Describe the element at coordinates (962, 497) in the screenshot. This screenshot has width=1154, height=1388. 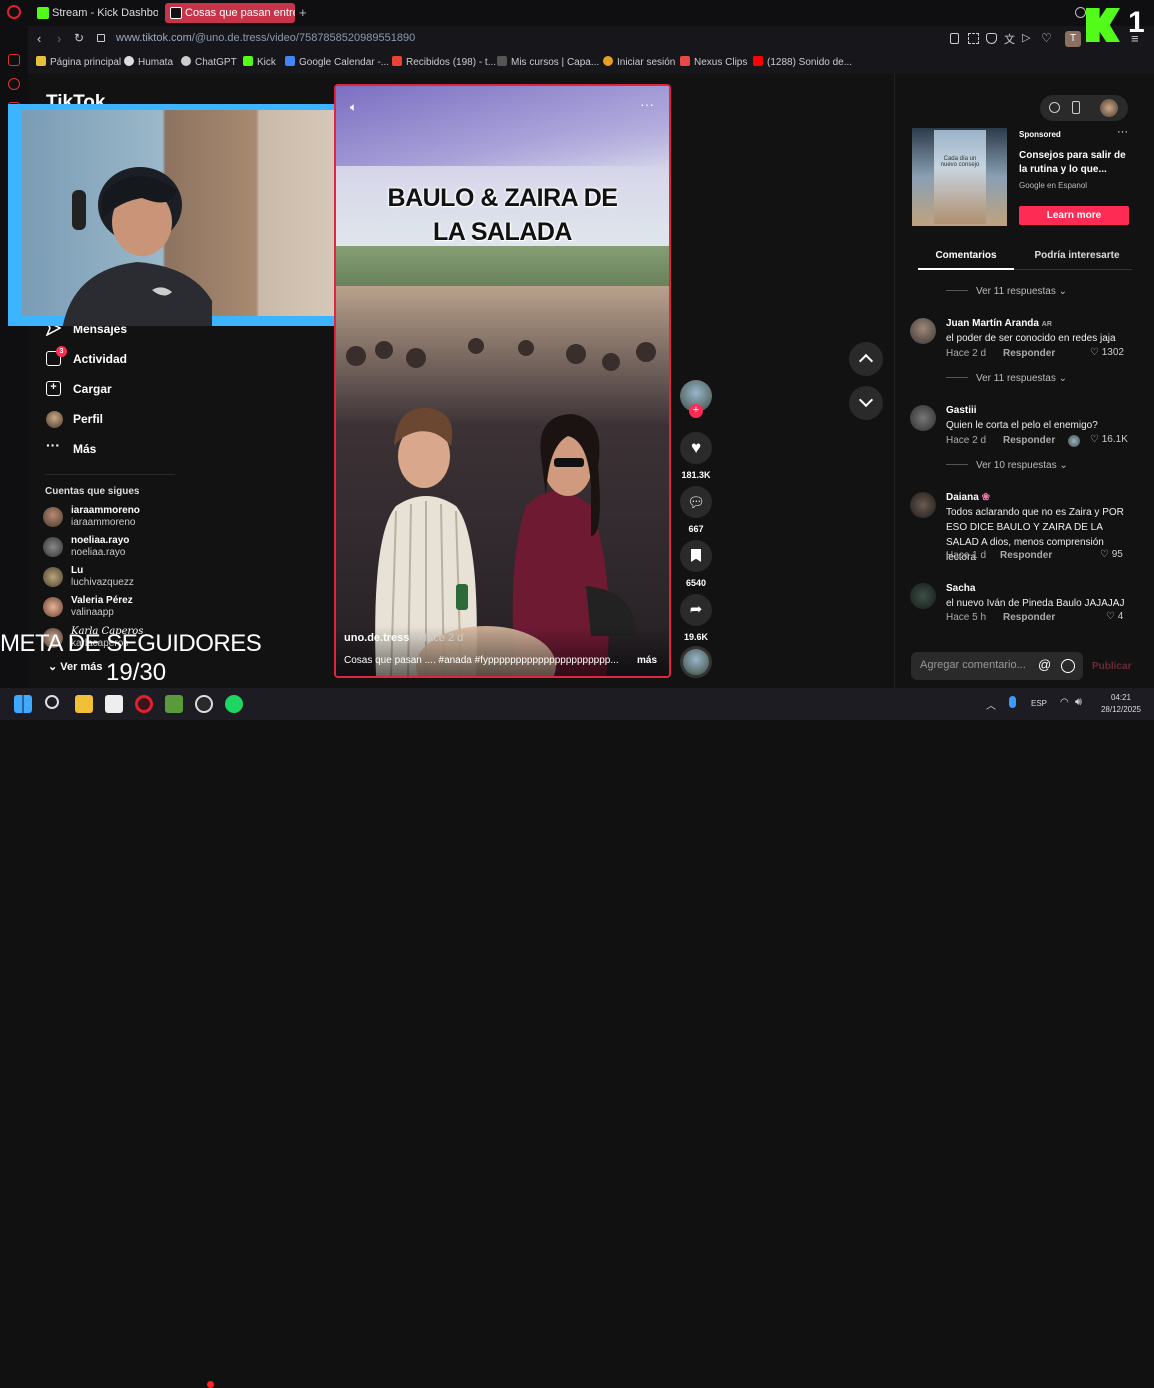
I see `author-name: Daiana` at that location.